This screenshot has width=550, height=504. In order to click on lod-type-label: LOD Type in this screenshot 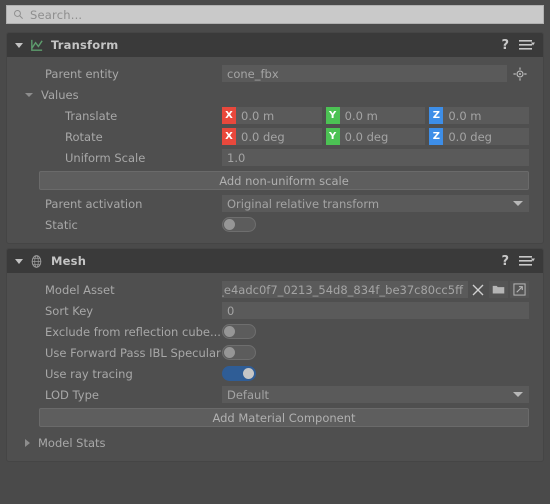, I will do `click(72, 394)`.